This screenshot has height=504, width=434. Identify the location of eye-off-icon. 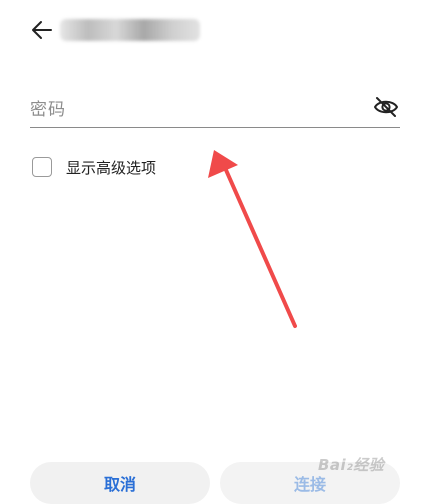
(386, 107).